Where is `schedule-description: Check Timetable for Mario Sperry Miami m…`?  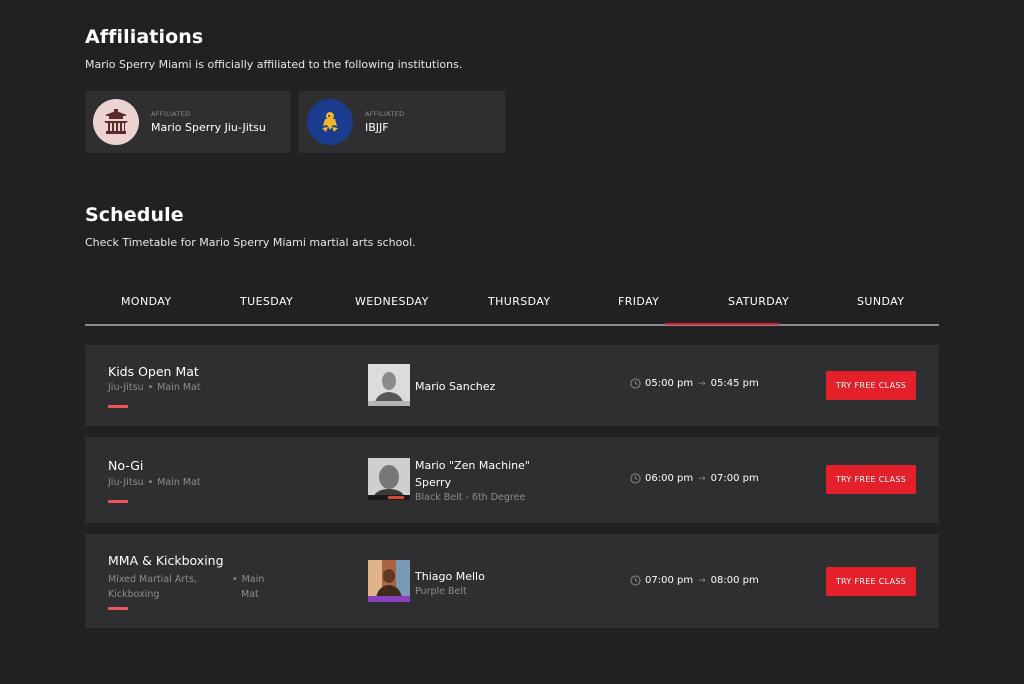 schedule-description: Check Timetable for Mario Sperry Miami m… is located at coordinates (250, 242).